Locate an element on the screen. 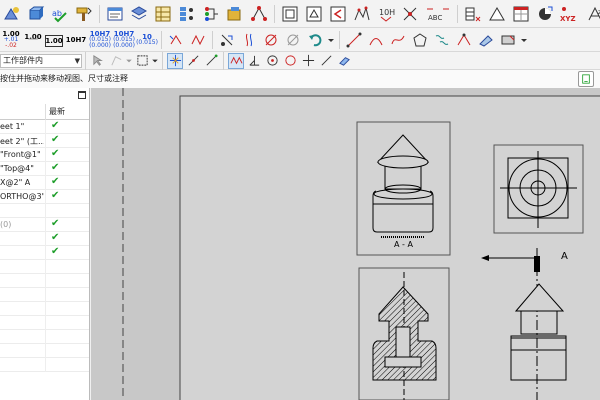  tolerance-button-6: 10H7 (0.015) (0.000) is located at coordinates (124, 40).